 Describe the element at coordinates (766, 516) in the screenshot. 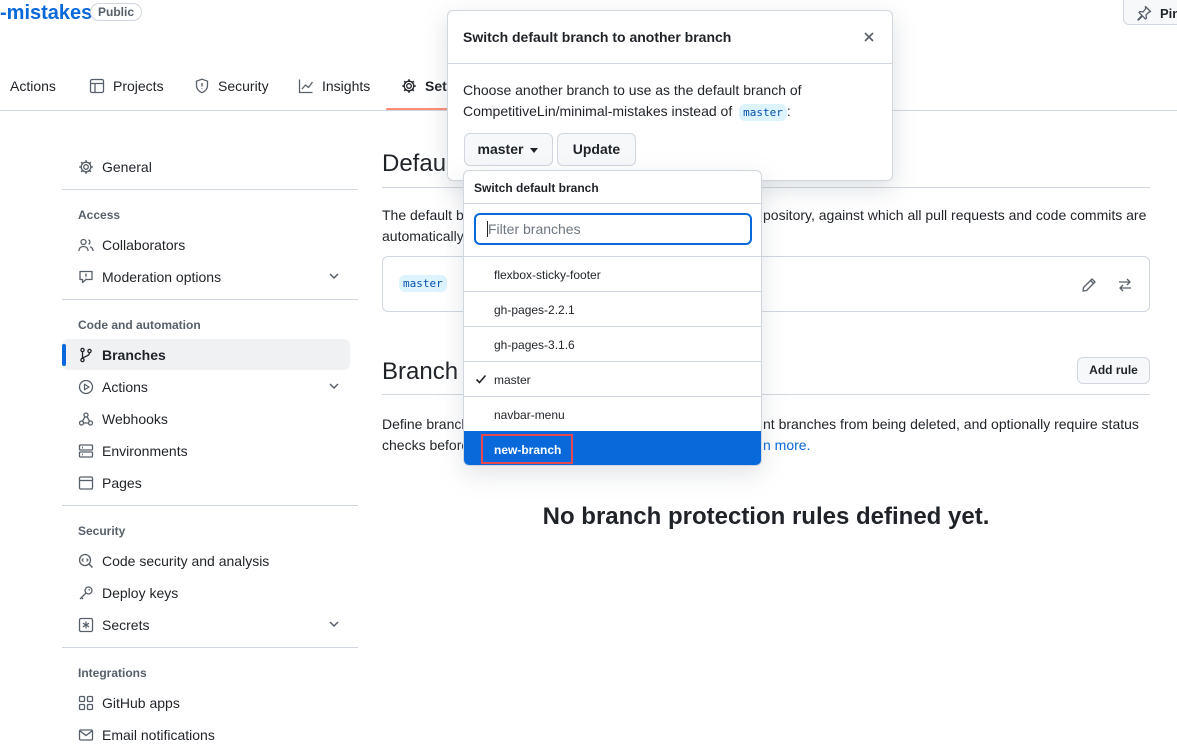

I see `empty-state-message: No branch protection rules defined yet.` at that location.